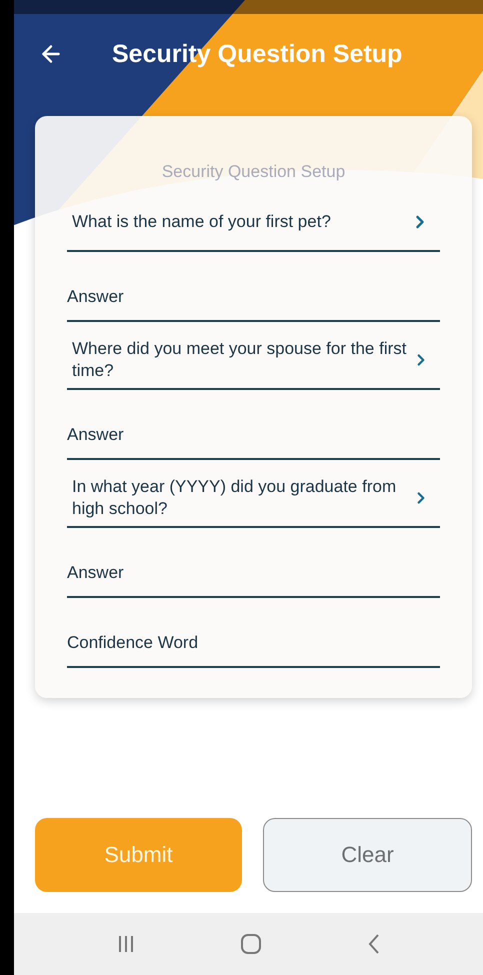 Image resolution: width=483 pixels, height=975 pixels. I want to click on home-icon, so click(251, 944).